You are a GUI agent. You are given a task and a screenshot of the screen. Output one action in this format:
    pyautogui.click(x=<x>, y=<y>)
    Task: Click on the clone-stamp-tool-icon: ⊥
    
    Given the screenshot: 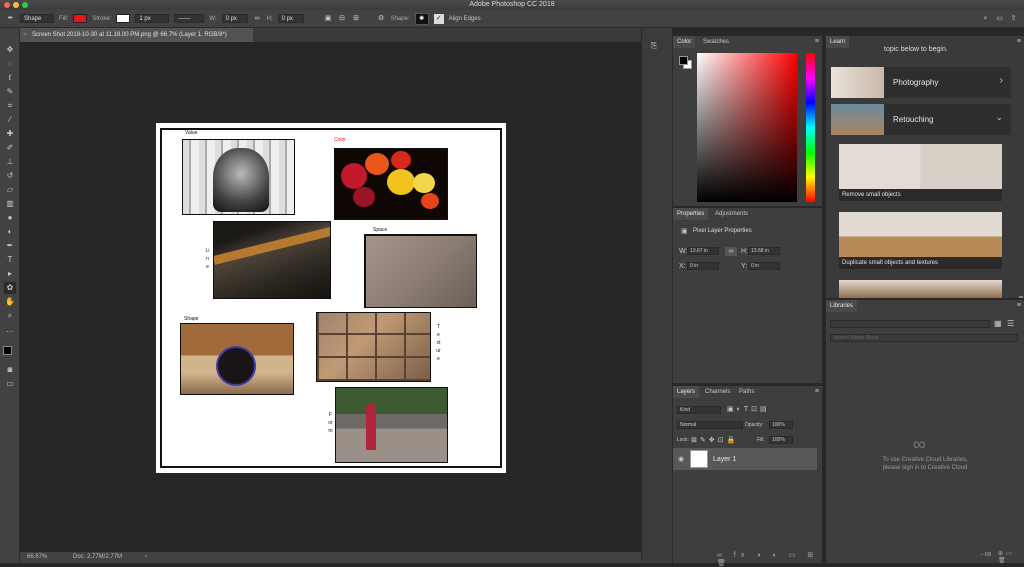 What is the action you would take?
    pyautogui.click(x=10, y=162)
    